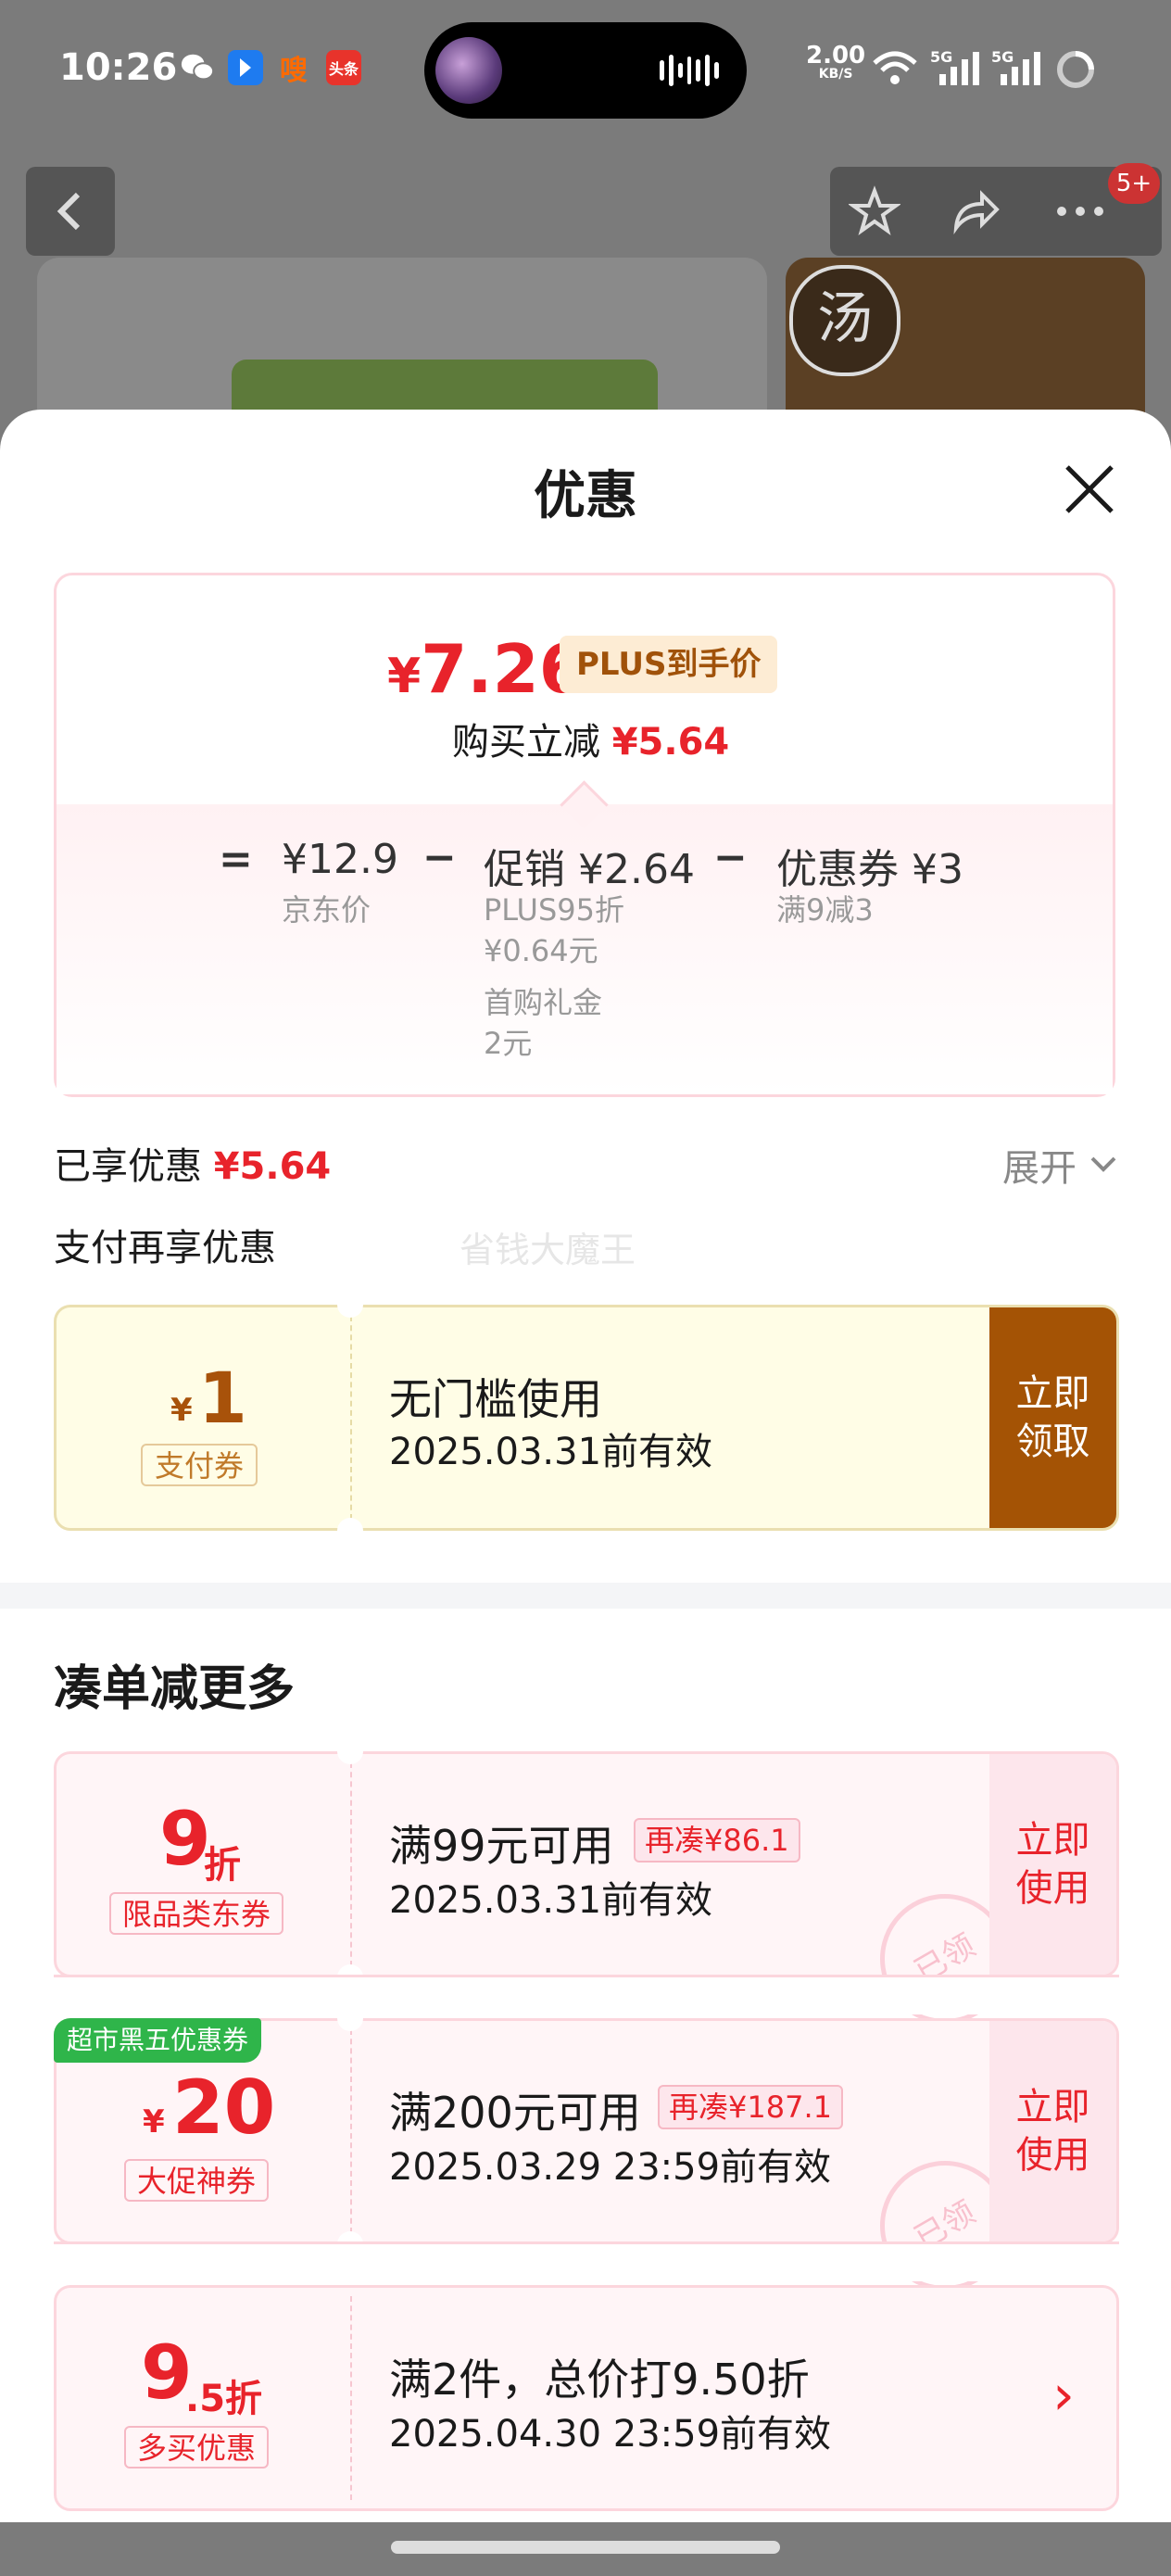 The width and height of the screenshot is (1171, 2576). I want to click on now-playing-avatar, so click(469, 70).